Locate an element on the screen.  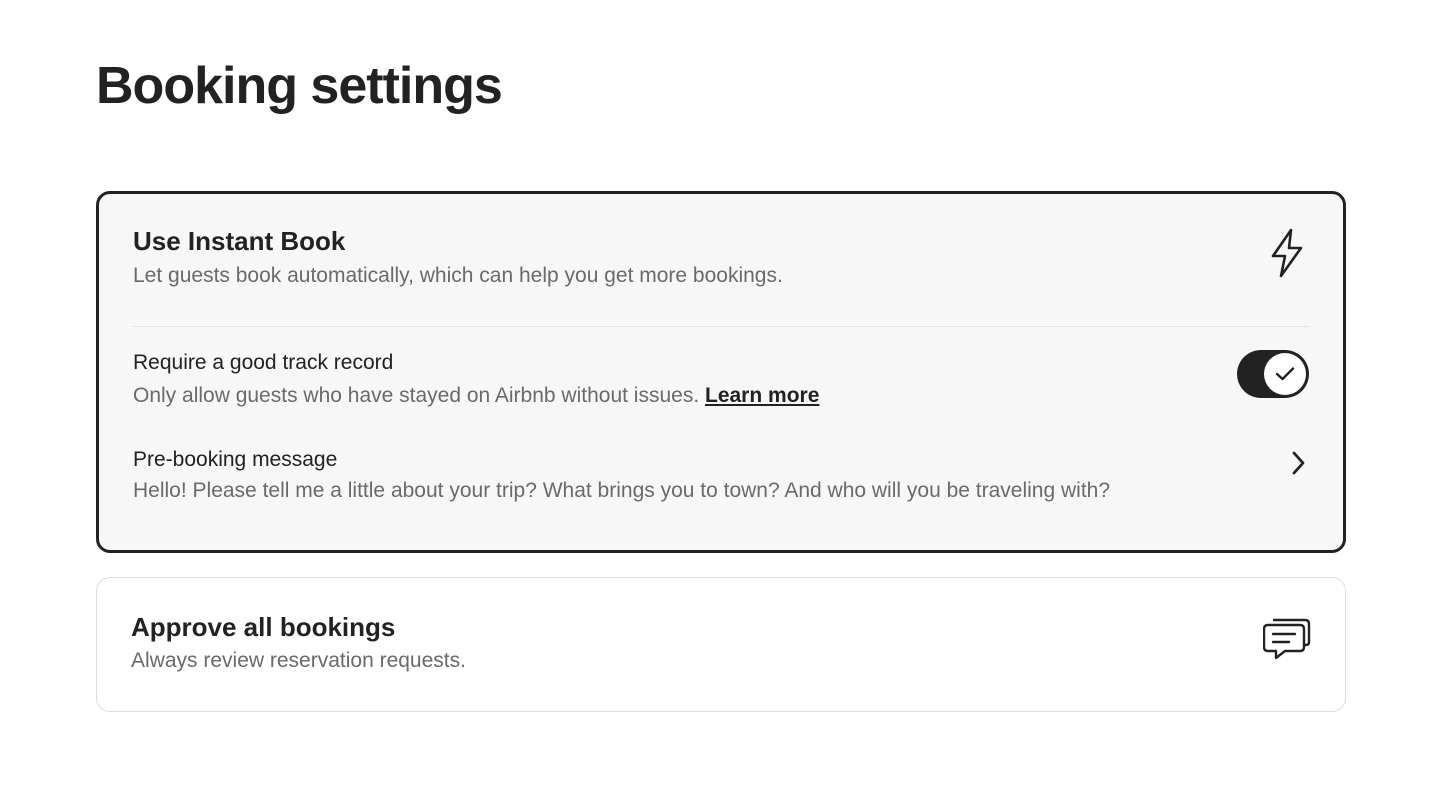
page-title: Booking settings is located at coordinates (299, 86).